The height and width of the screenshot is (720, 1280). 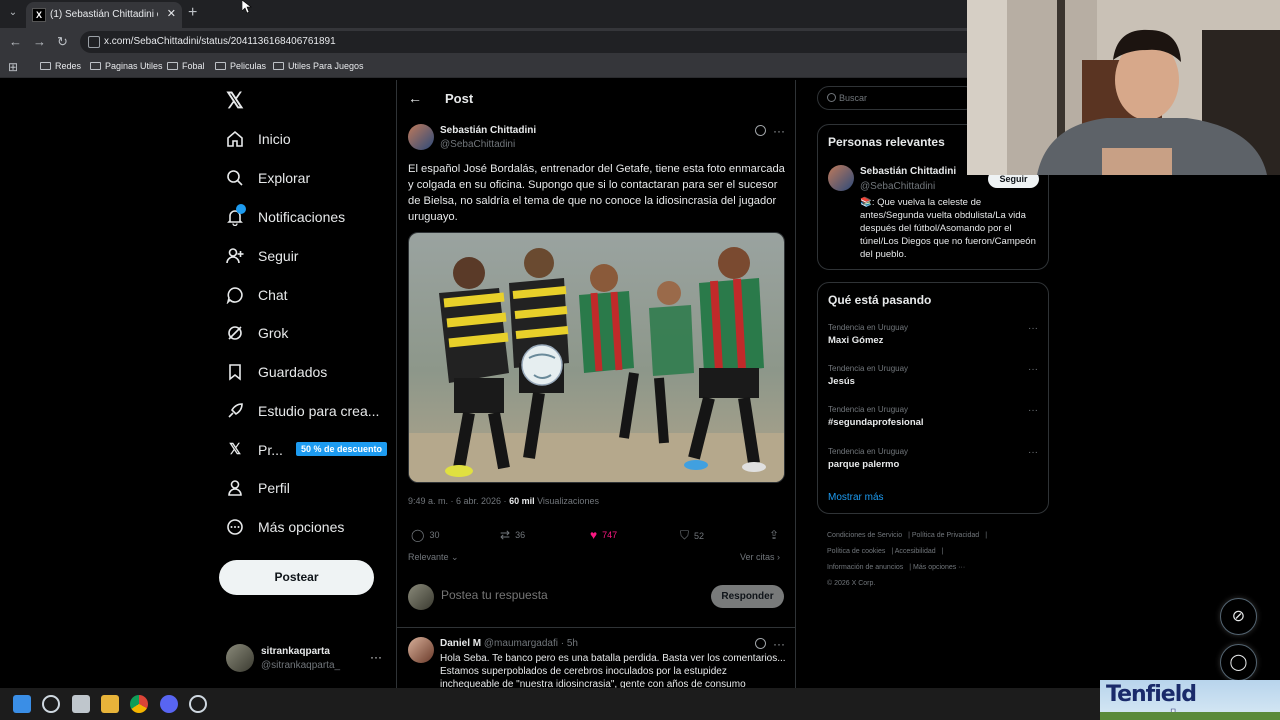 I want to click on avatar, so click(x=841, y=178).